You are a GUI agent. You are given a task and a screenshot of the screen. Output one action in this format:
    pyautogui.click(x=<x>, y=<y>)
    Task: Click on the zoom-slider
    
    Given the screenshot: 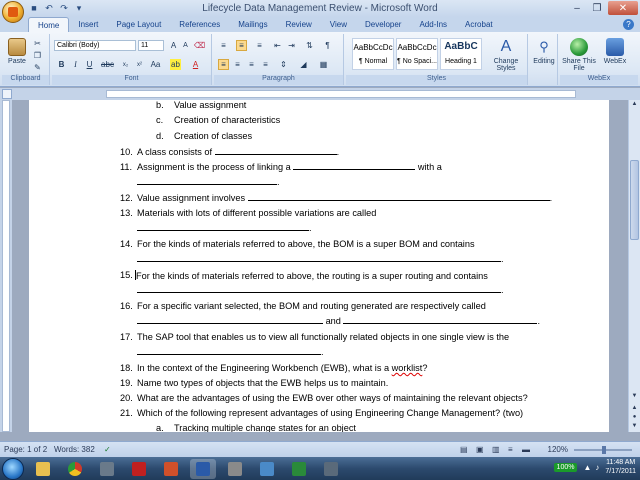 What is the action you would take?
    pyautogui.click(x=603, y=450)
    